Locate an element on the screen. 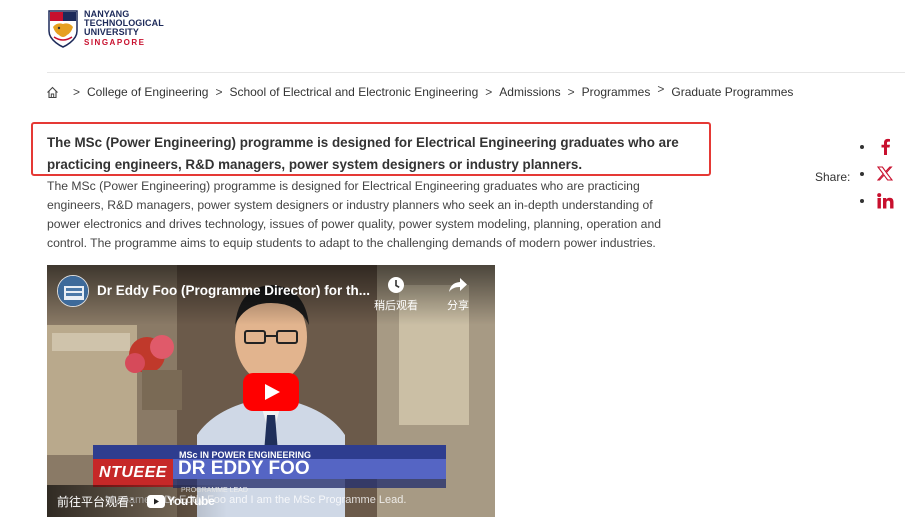  video-share-button: 分享 is located at coordinates (458, 294).